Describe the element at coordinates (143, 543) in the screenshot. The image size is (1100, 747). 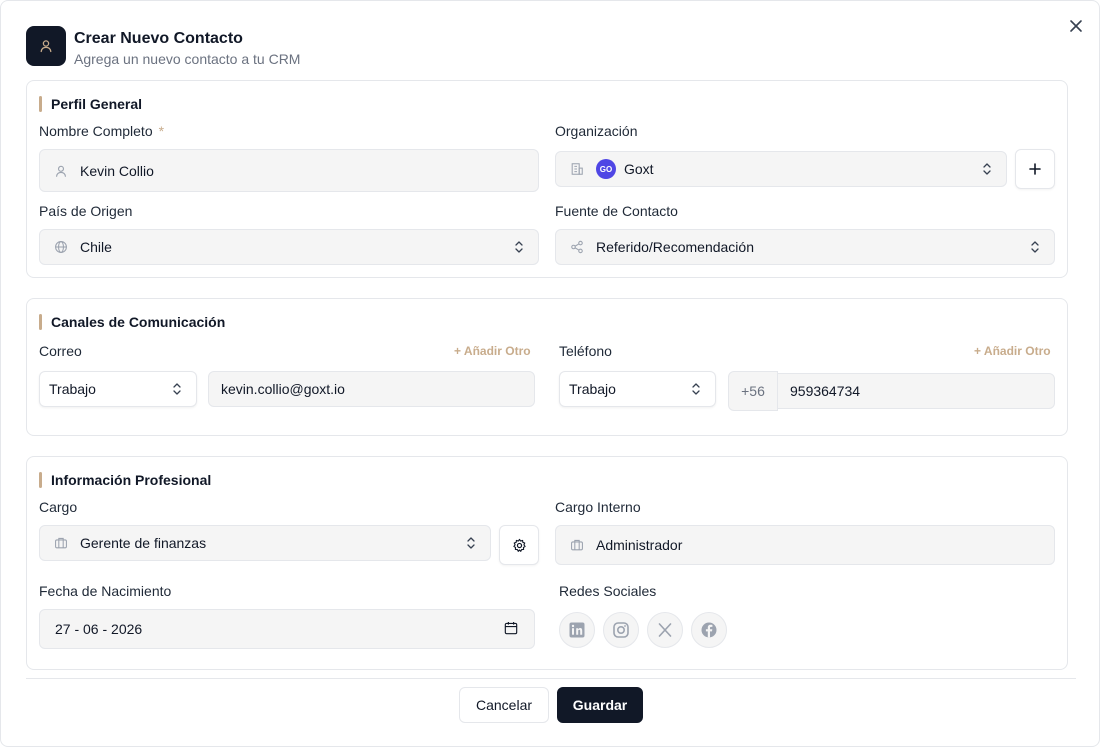
I see `cargo-value: Gerente de finanzas` at that location.